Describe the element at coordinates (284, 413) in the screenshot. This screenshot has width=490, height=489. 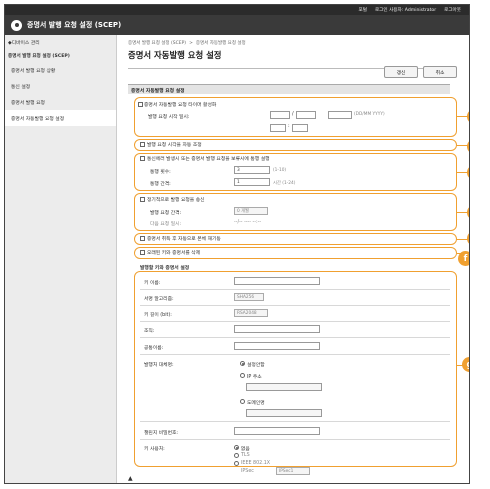
I see `subject-alt-domain-input` at that location.